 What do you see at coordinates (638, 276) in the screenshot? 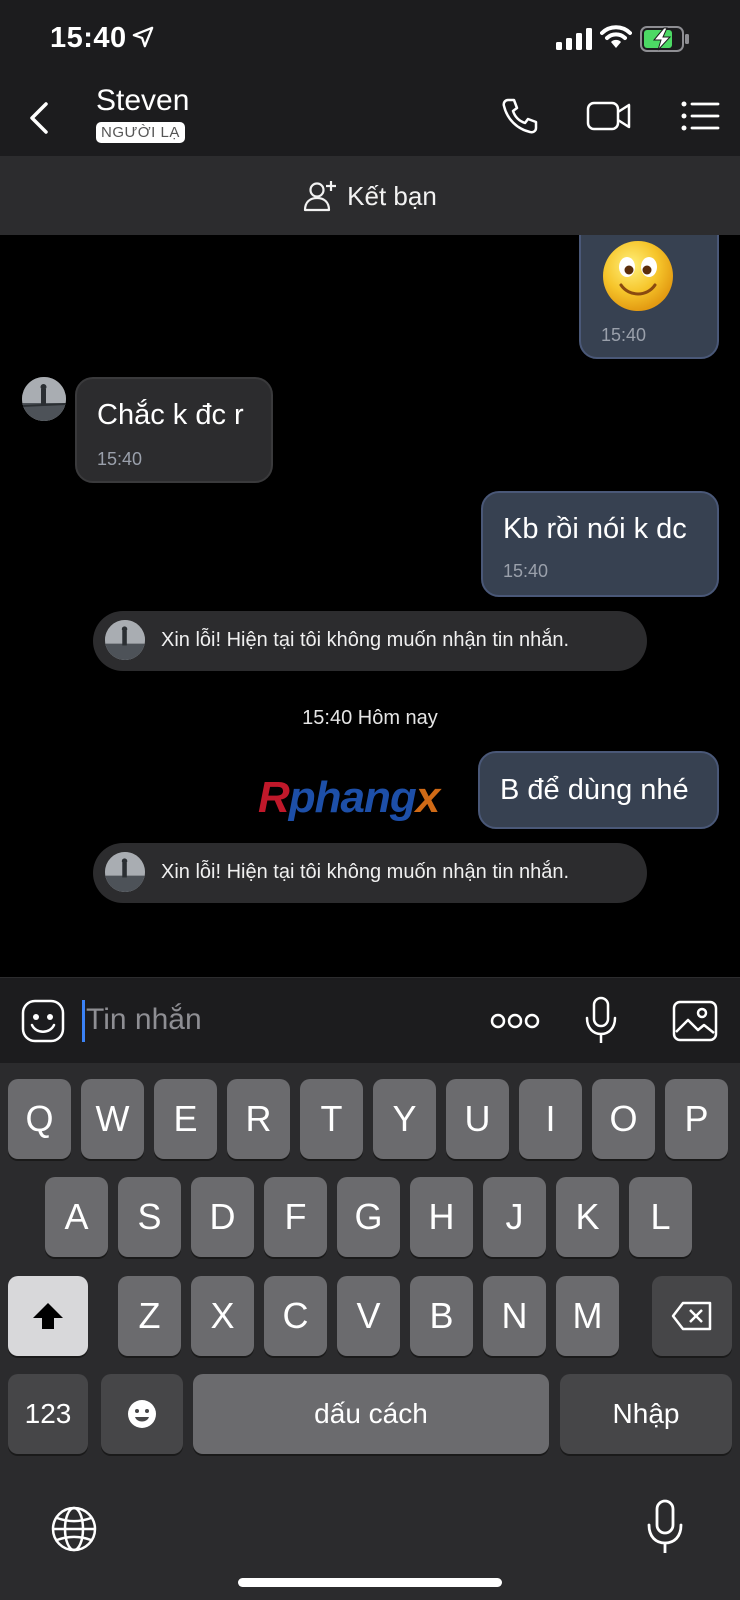
I see `smile-emoji-icon` at bounding box center [638, 276].